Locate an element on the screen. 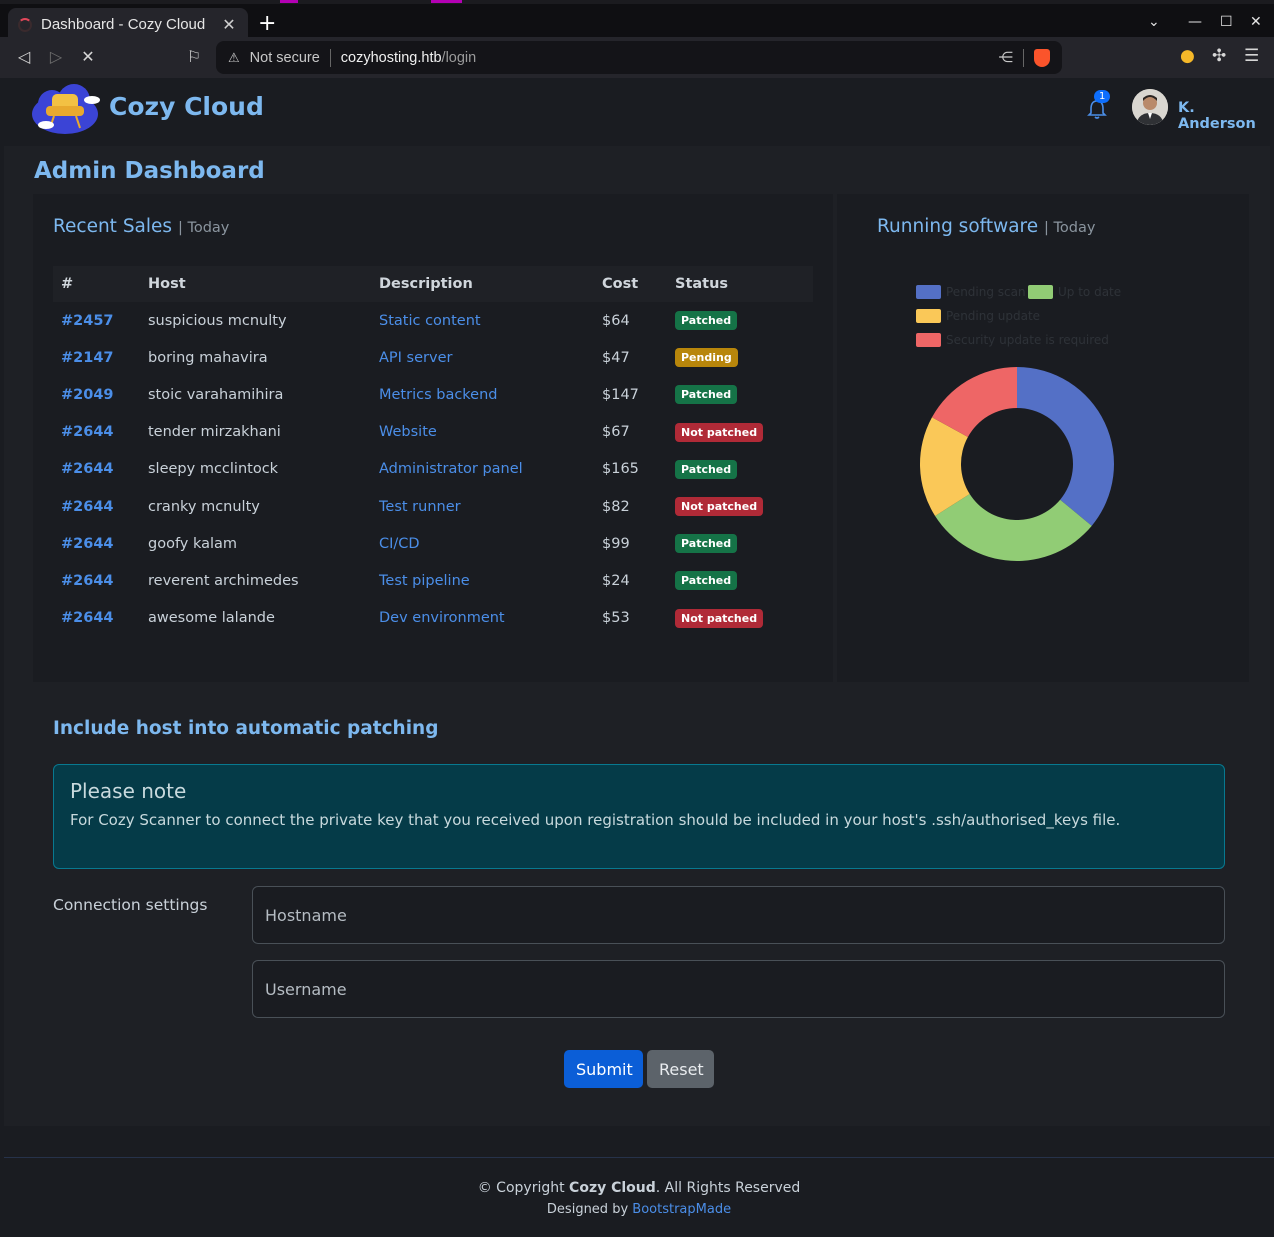 The width and height of the screenshot is (1274, 1237). share-icon: ⋲ is located at coordinates (1006, 58).